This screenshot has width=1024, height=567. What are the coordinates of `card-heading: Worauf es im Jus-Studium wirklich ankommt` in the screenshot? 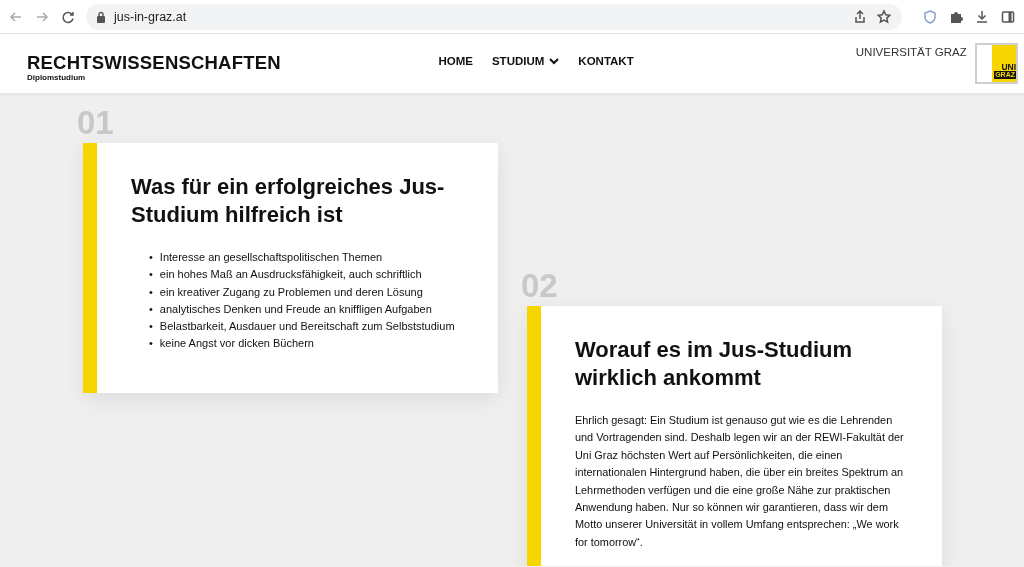 It's located at (714, 364).